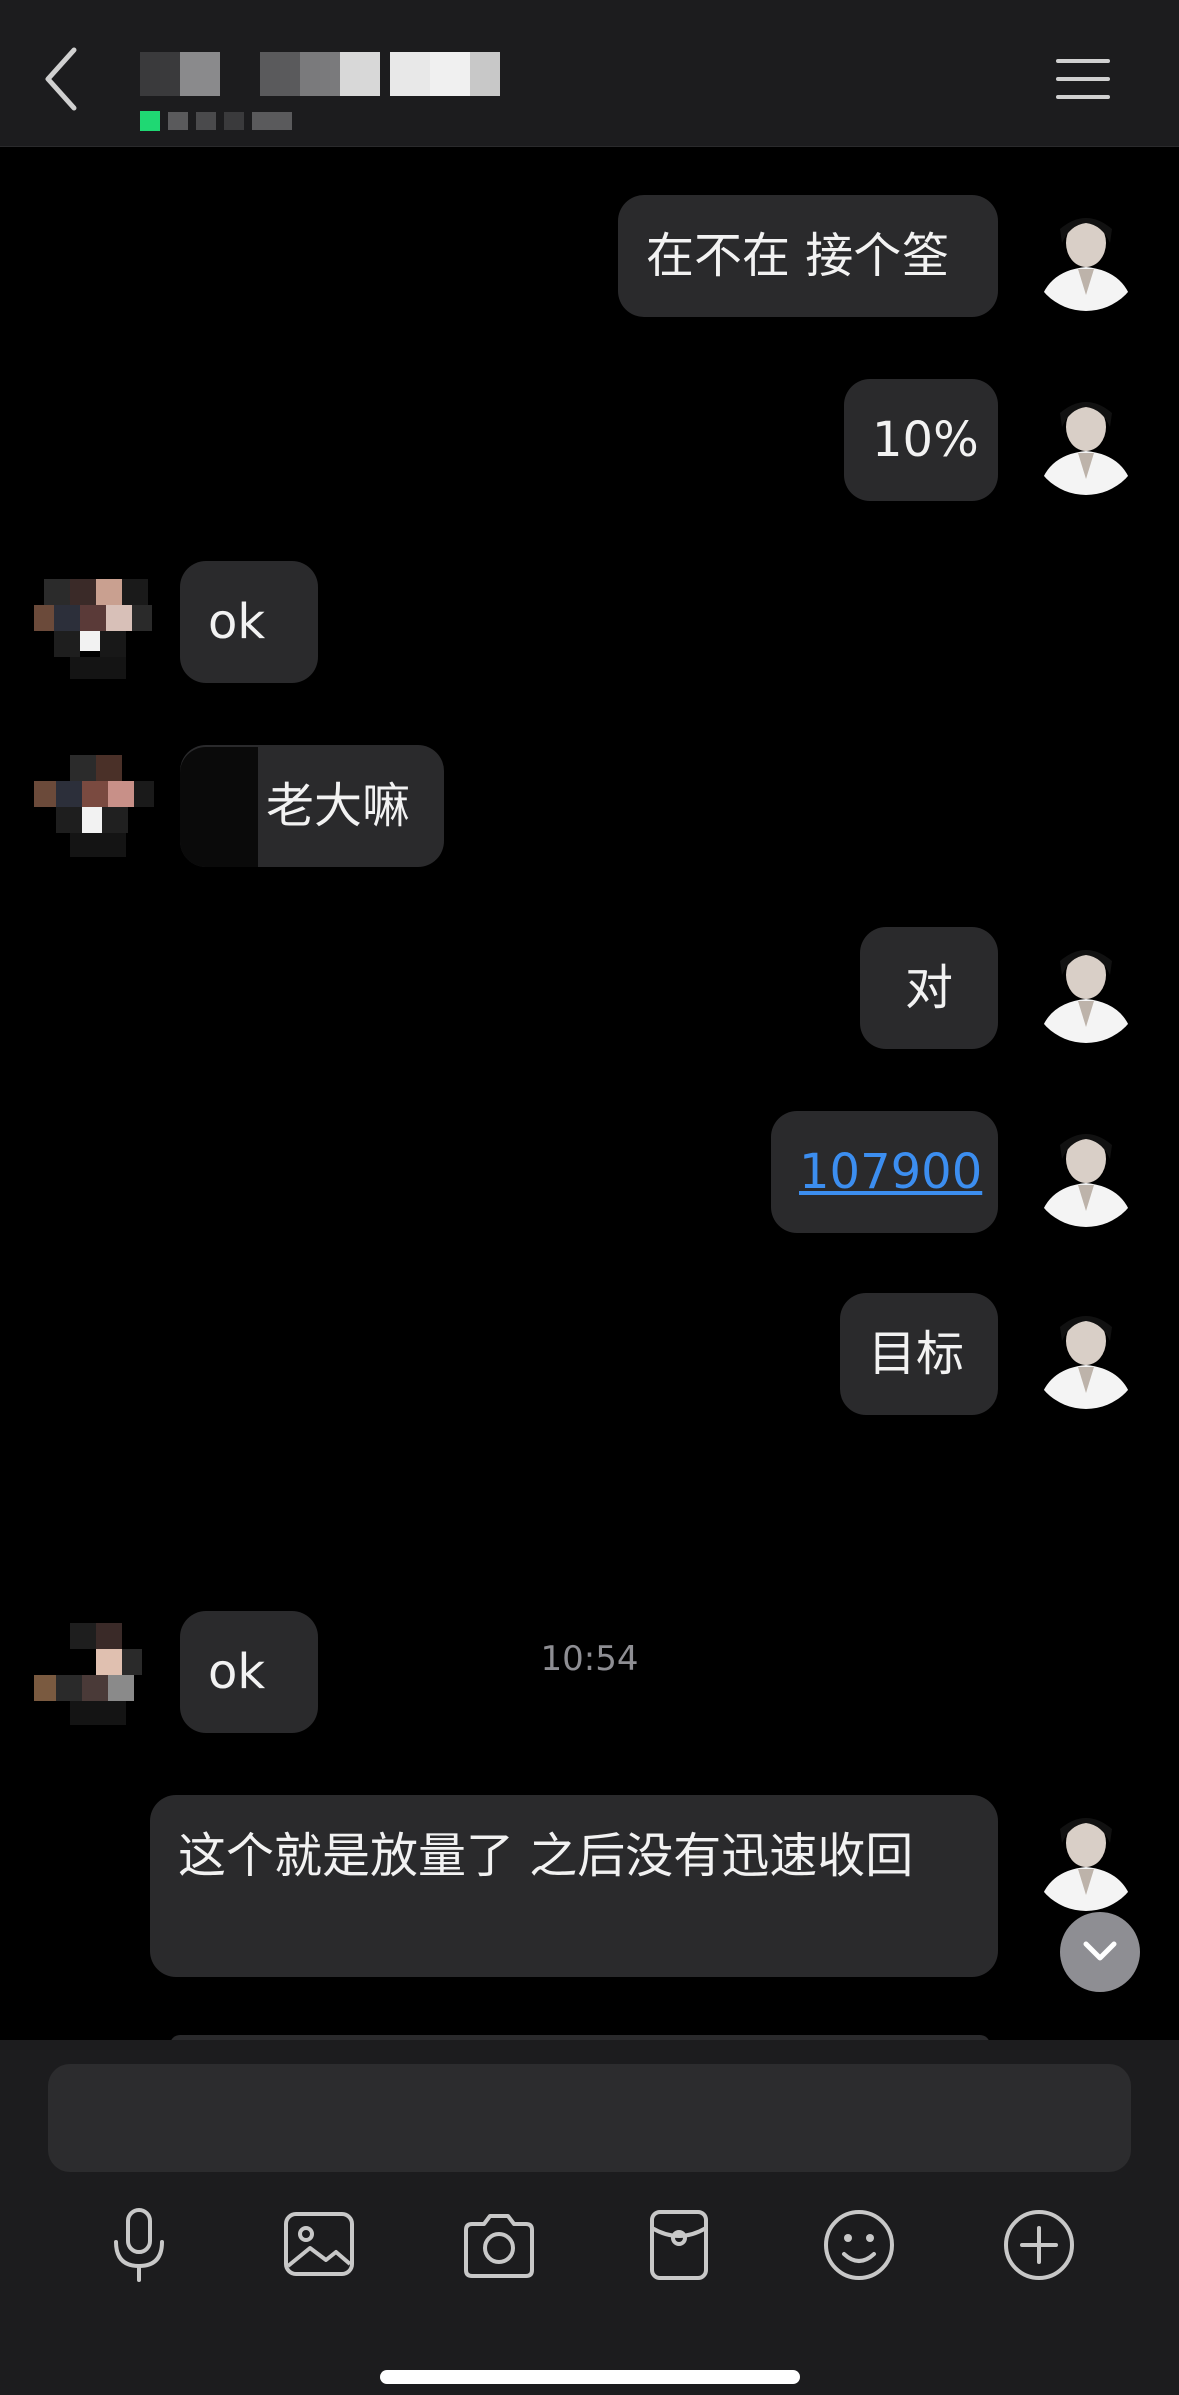  I want to click on message-bubble-outgoing: 目标, so click(919, 1354).